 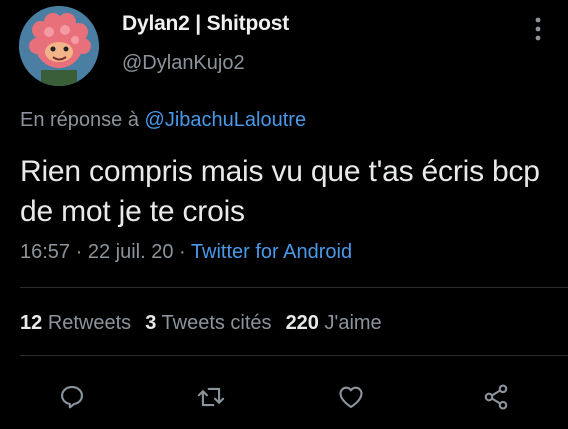 I want to click on share-button, so click(x=496, y=397).